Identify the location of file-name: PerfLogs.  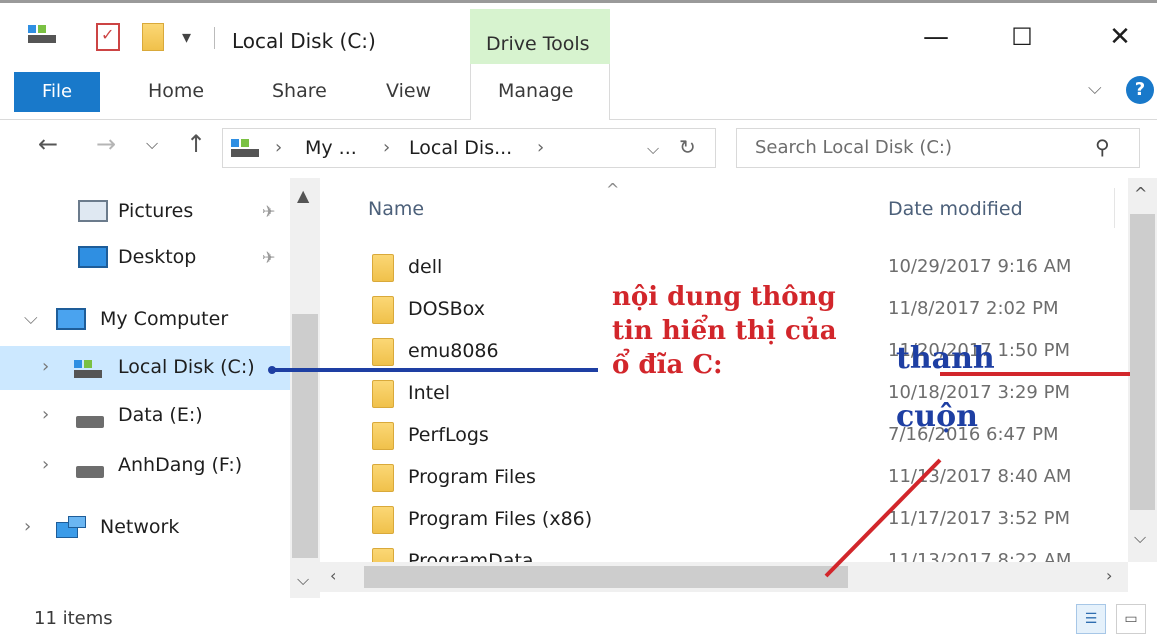
(448, 435).